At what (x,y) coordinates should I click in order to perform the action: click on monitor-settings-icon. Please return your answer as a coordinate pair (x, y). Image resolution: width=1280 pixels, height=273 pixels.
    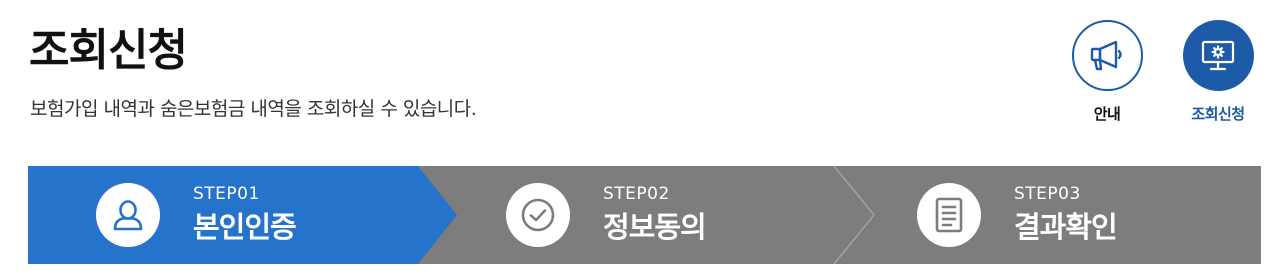
    Looking at the image, I should click on (1218, 55).